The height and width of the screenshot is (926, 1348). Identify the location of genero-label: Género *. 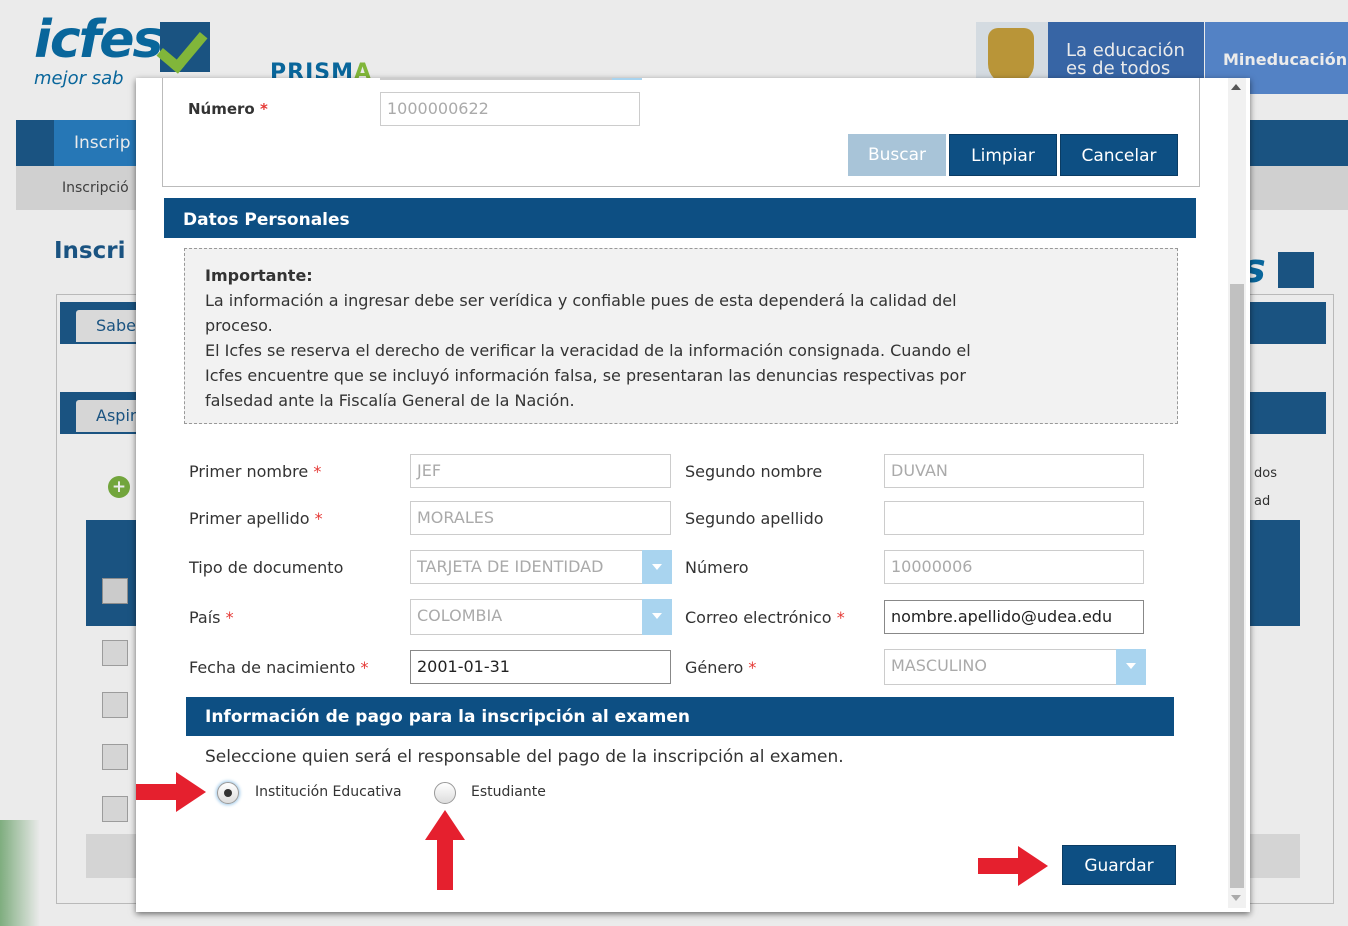
(721, 667).